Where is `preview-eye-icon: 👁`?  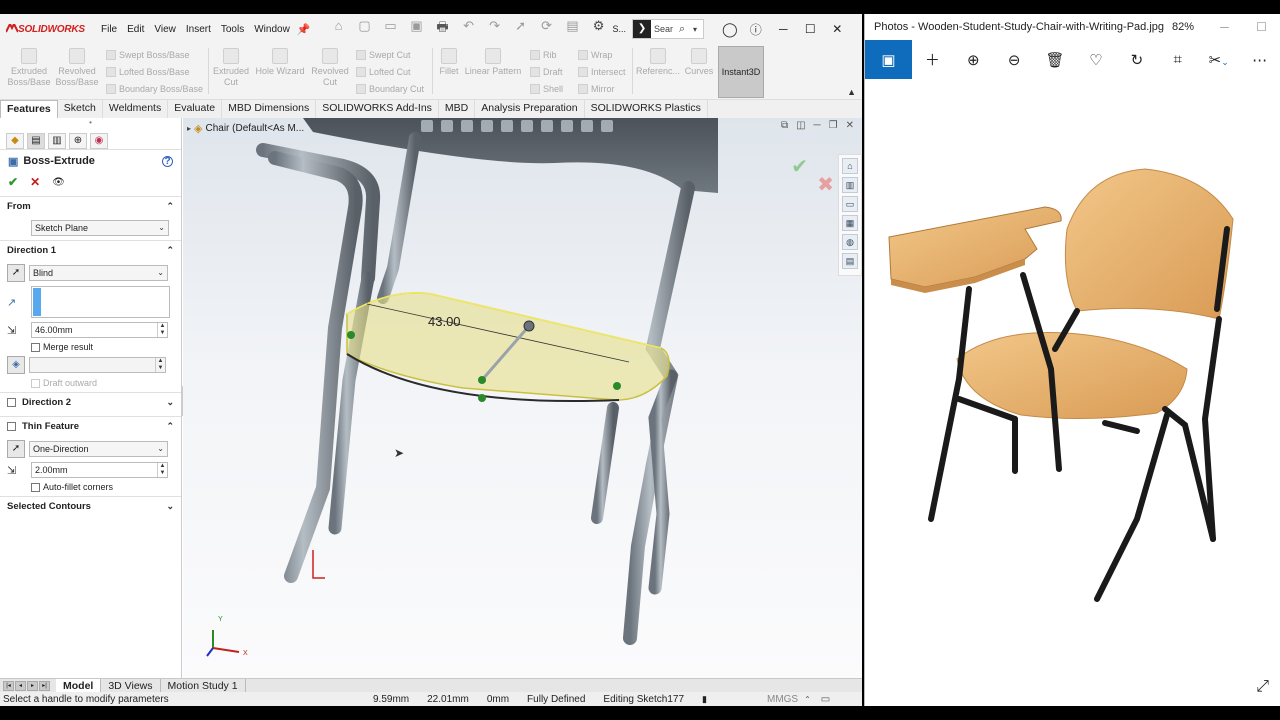
preview-eye-icon: 👁 is located at coordinates (58, 182).